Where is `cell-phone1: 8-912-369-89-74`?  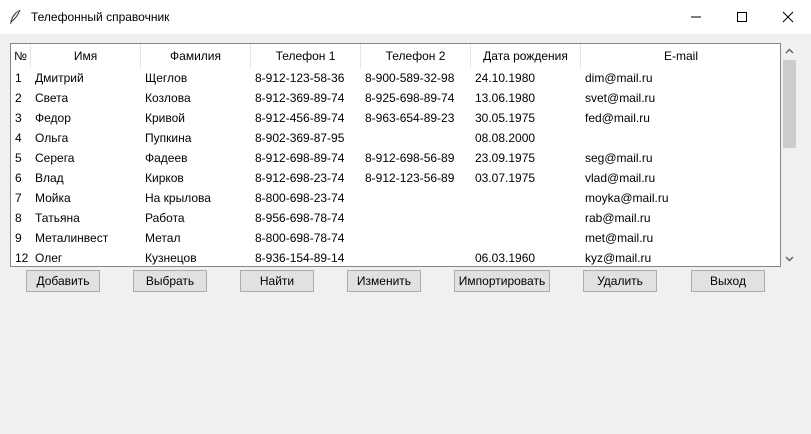
cell-phone1: 8-912-369-89-74 is located at coordinates (300, 98).